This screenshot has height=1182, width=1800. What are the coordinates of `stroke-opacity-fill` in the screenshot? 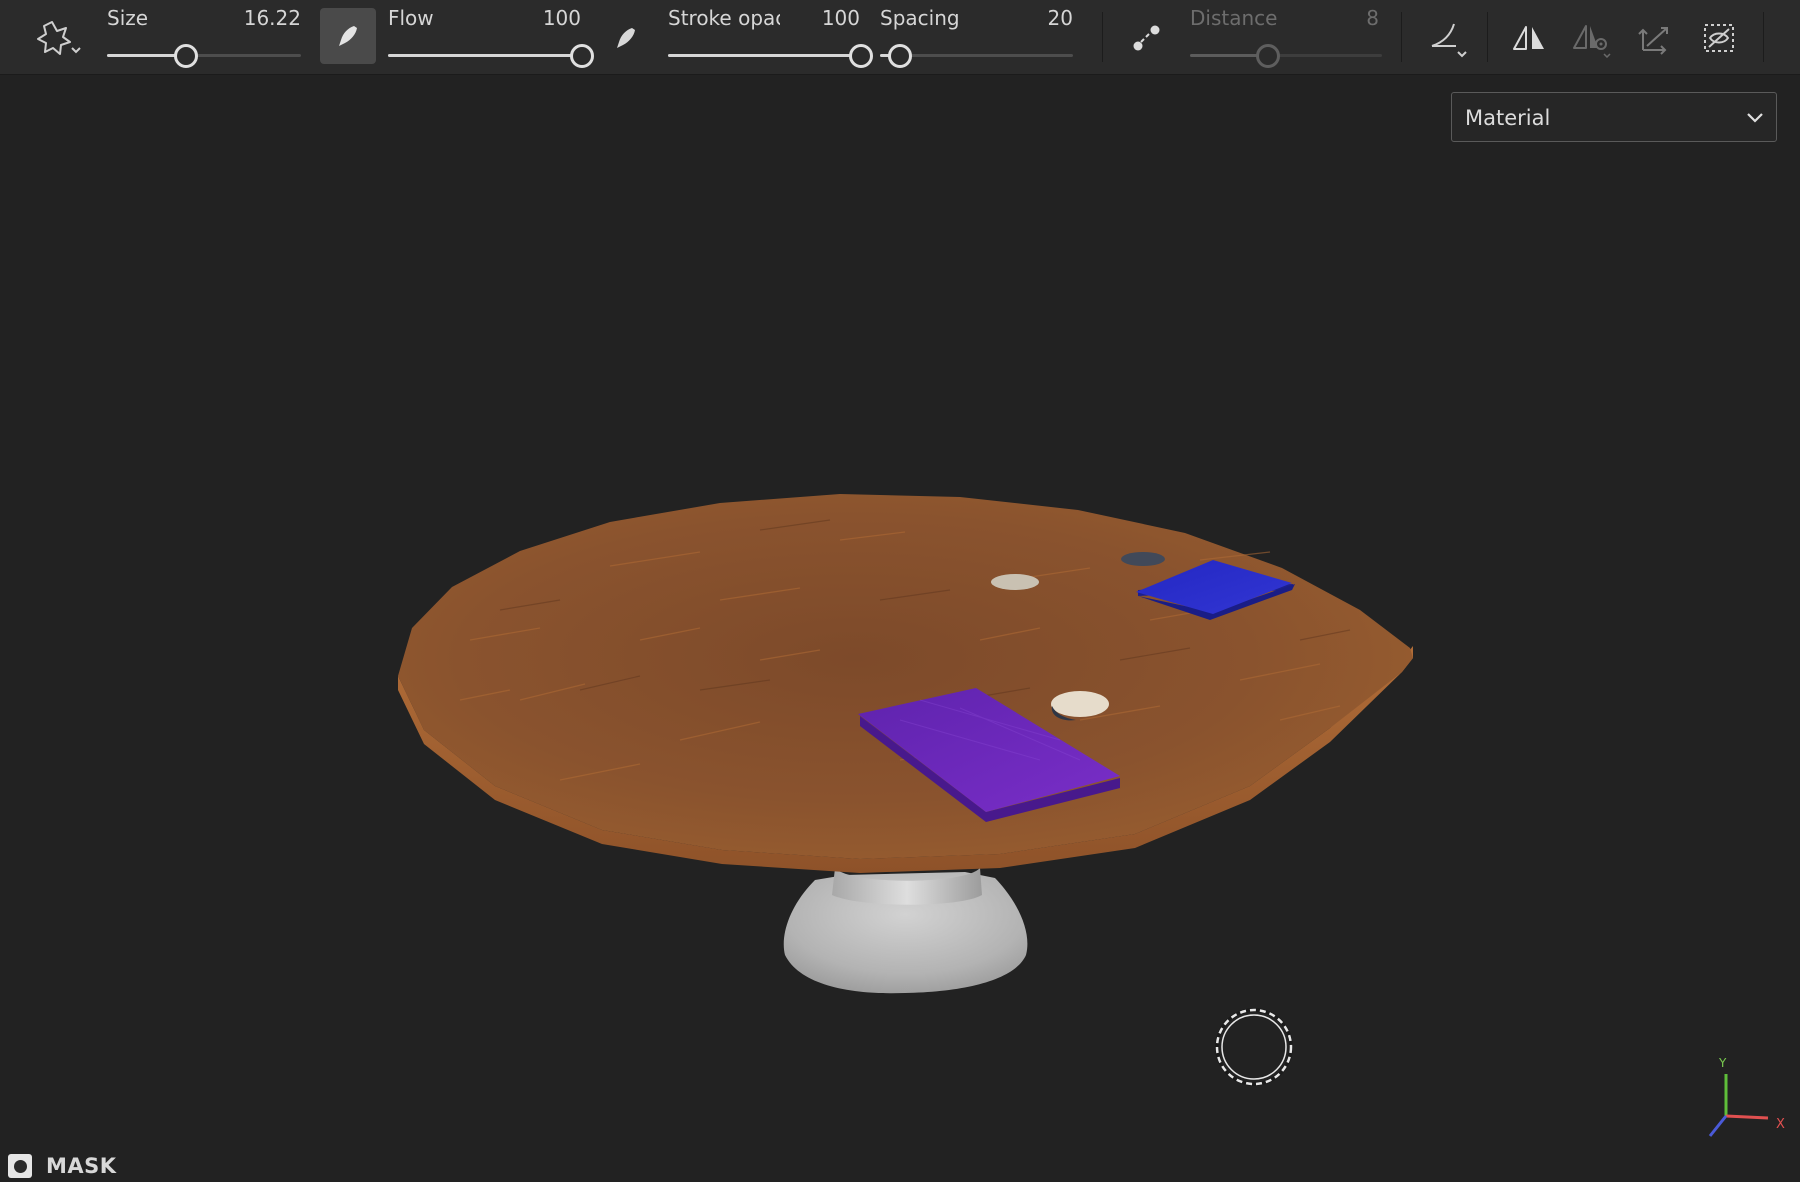 It's located at (764, 55).